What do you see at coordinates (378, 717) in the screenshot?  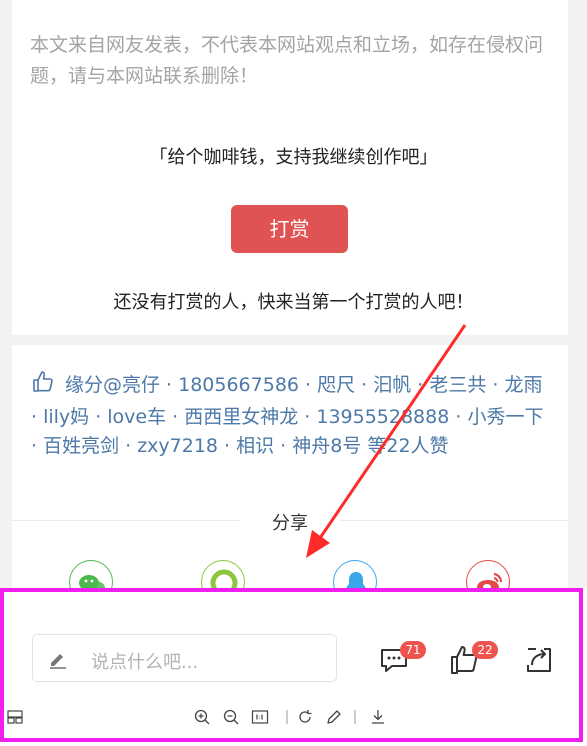 I see `download-icon` at bounding box center [378, 717].